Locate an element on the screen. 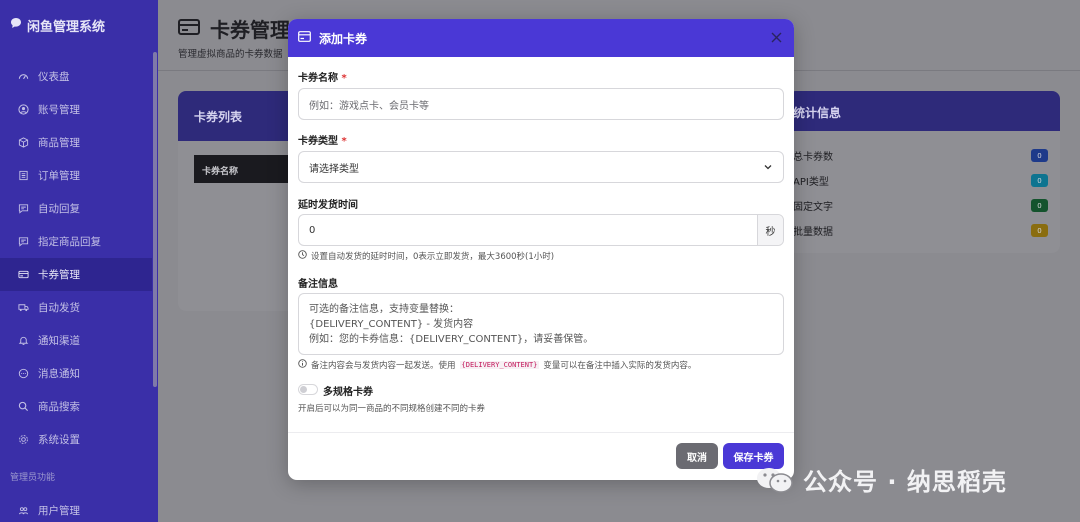  chat-bubble-icon is located at coordinates (16, 25).